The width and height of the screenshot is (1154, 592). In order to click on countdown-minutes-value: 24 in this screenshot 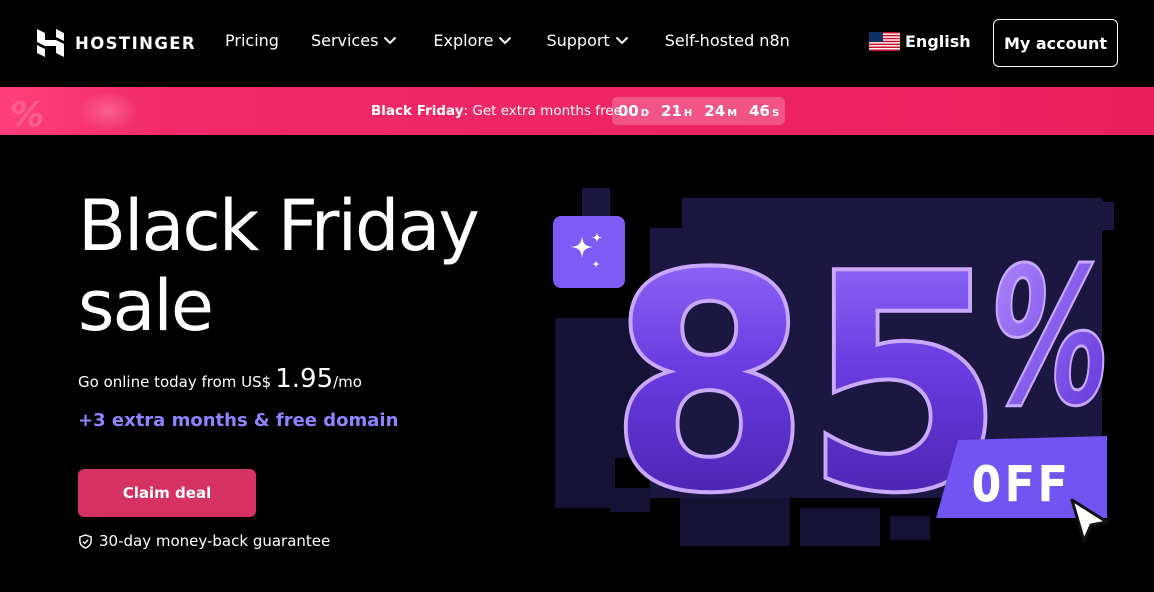, I will do `click(715, 111)`.